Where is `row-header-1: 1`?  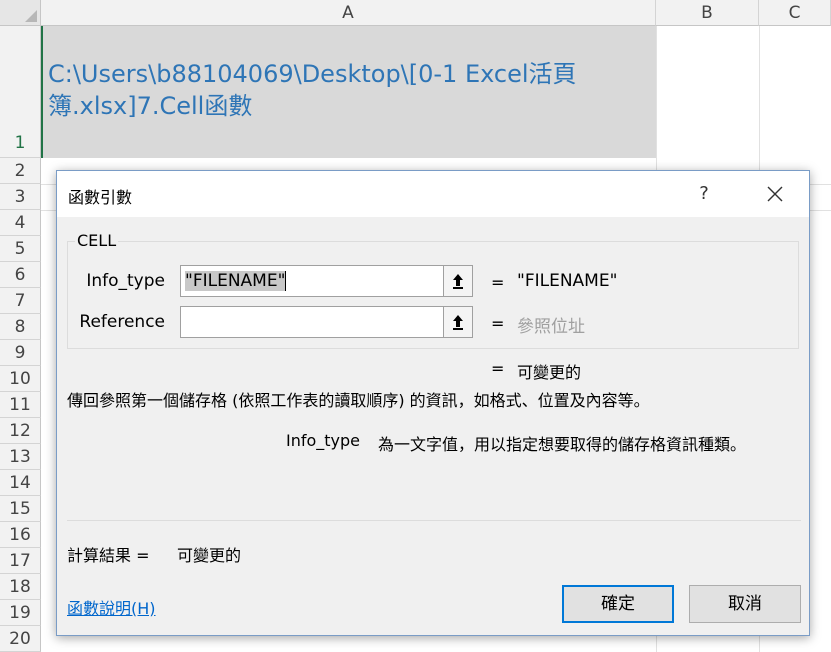
row-header-1: 1 is located at coordinates (20, 92).